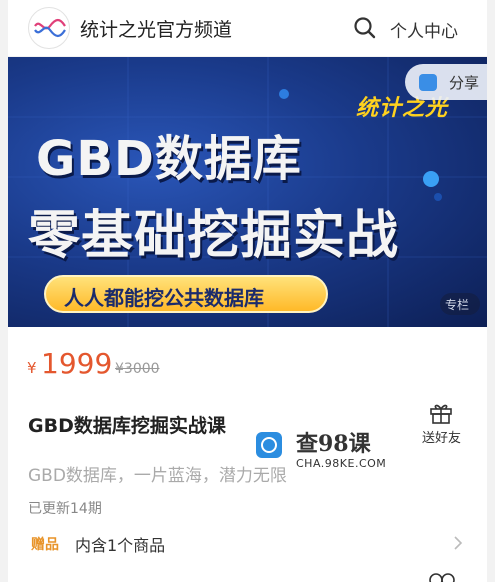 The height and width of the screenshot is (582, 495). Describe the element at coordinates (169, 159) in the screenshot. I see `banner-title-line1: GBD数据库` at that location.